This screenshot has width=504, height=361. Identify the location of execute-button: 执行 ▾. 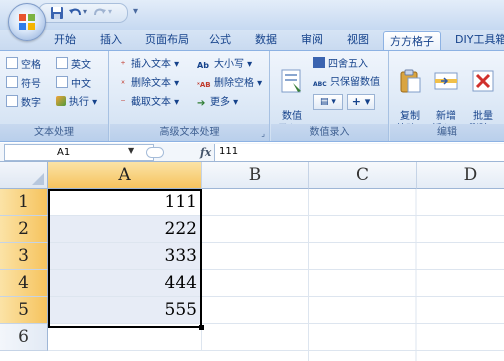
(76, 103).